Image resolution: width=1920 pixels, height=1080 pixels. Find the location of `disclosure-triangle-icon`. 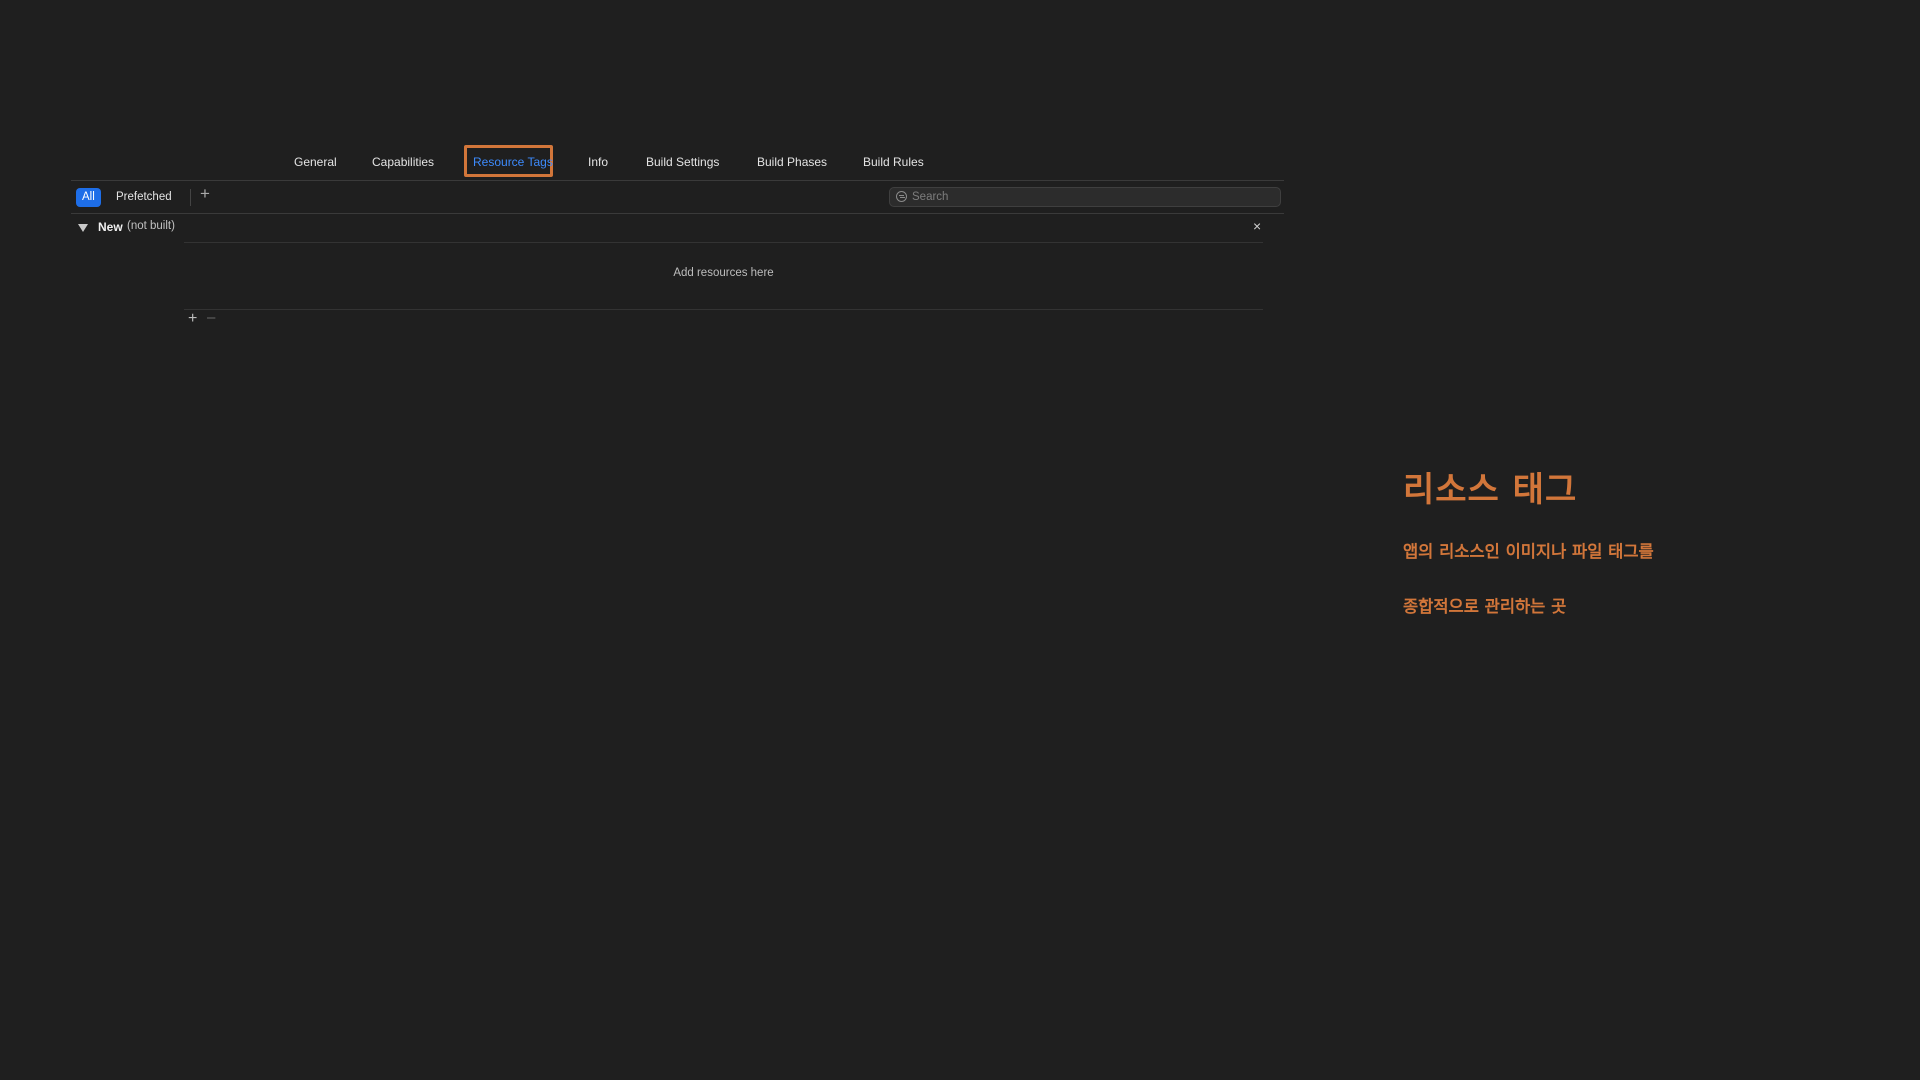

disclosure-triangle-icon is located at coordinates (83, 228).